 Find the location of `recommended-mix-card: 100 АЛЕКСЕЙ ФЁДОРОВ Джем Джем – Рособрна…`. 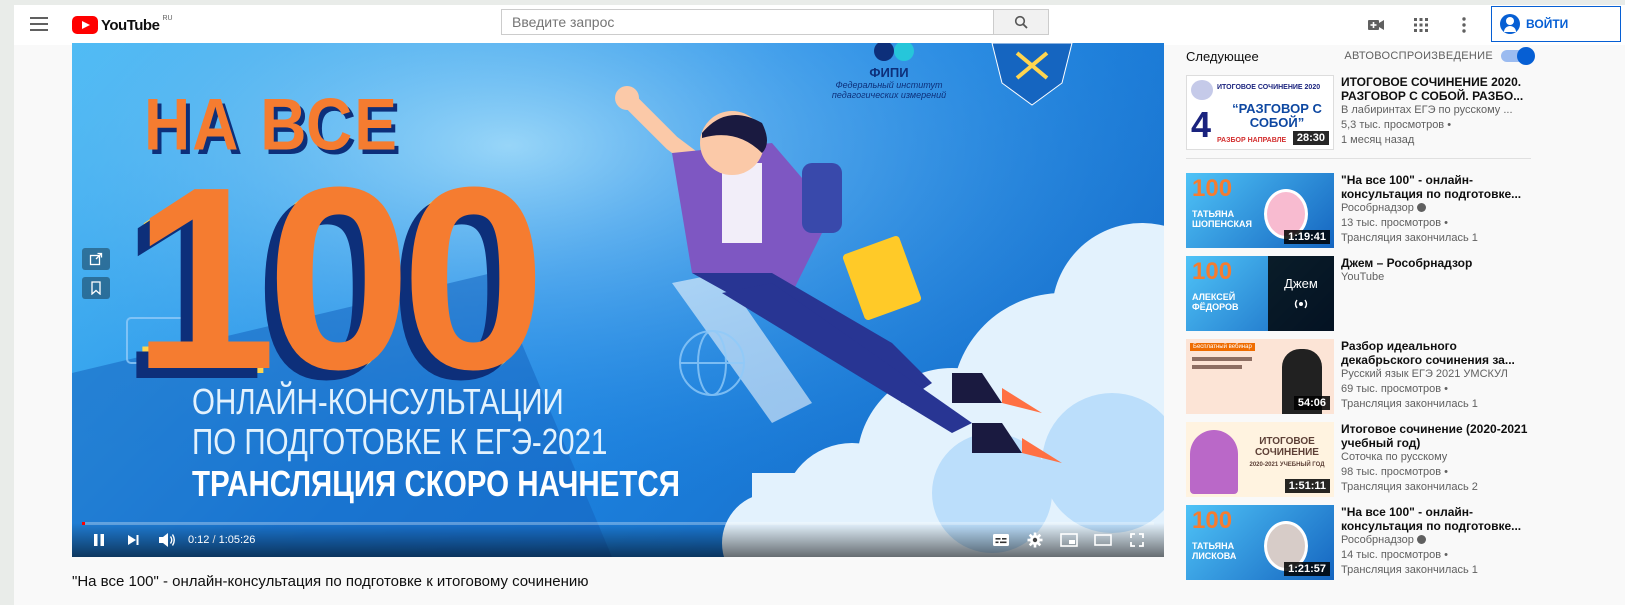

recommended-mix-card: 100 АЛЕКСЕЙ ФЁДОРОВ Джем Джем – Рособрна… is located at coordinates (1358, 293).